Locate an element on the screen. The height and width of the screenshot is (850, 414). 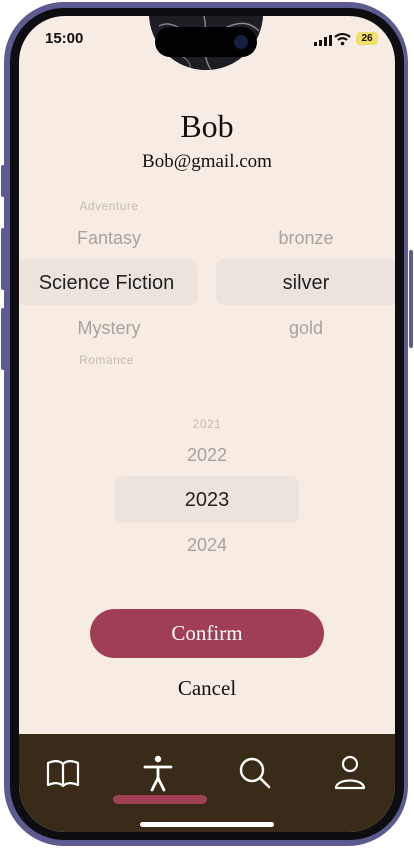
status-bar: 15:00 26 is located at coordinates (207, 40).